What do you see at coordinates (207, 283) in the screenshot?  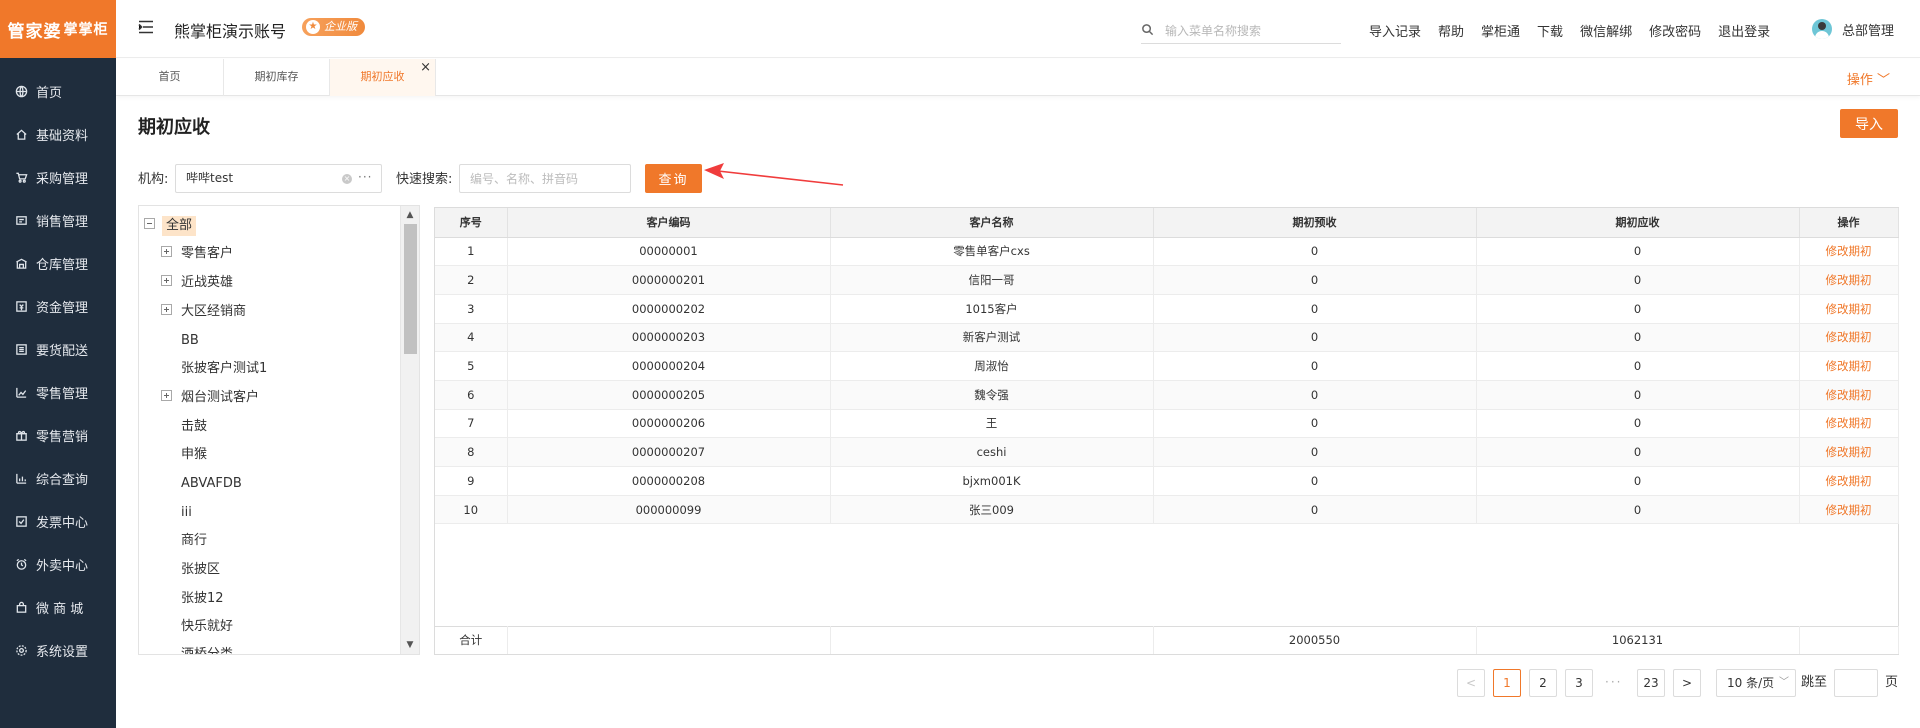 I see `tree-node: 近战英雄` at bounding box center [207, 283].